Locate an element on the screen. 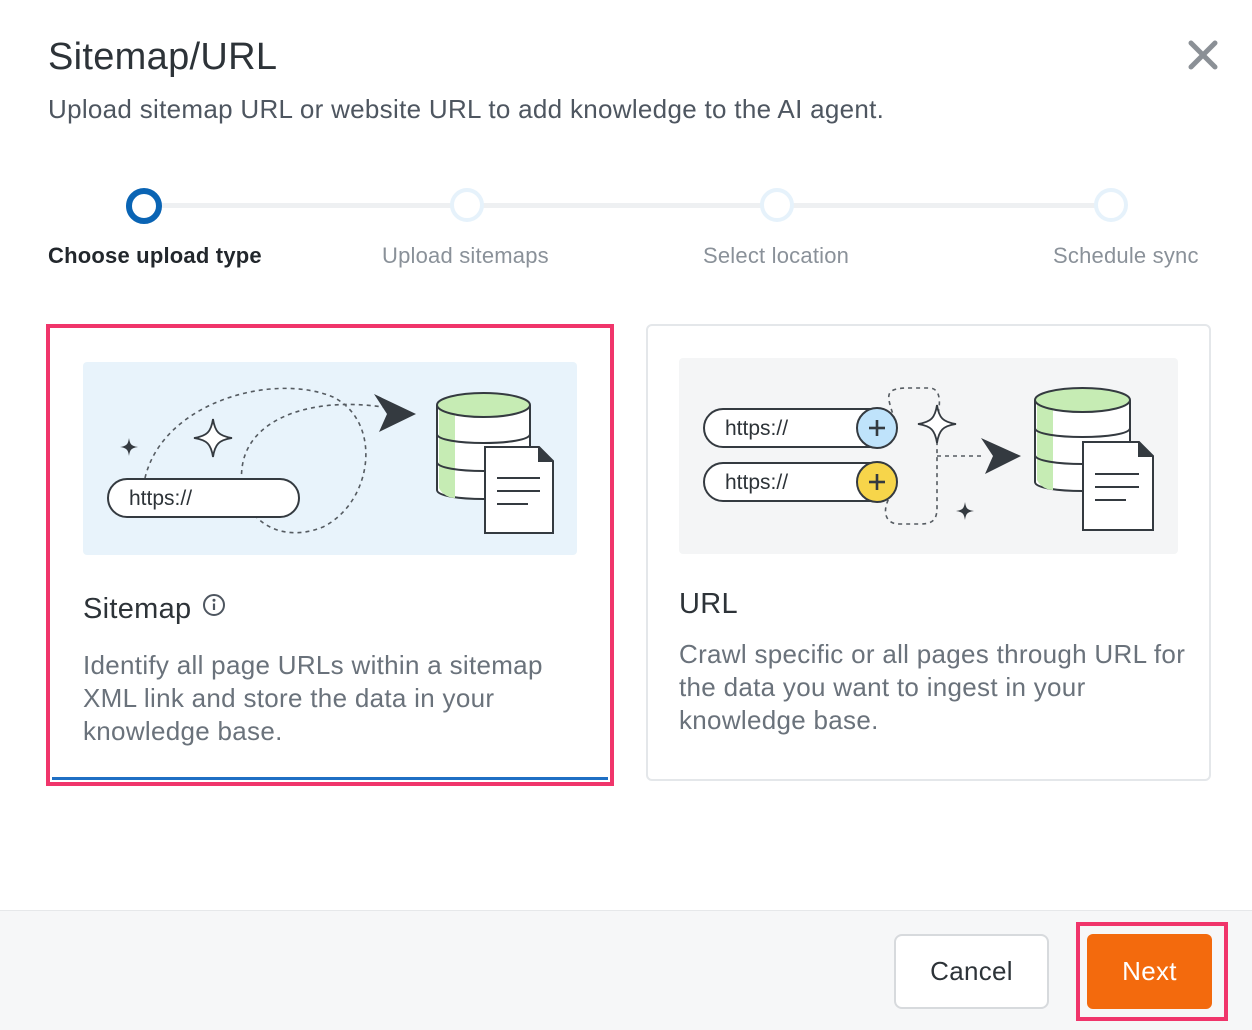 This screenshot has height=1030, width=1252. step-indicator-choose-upload-type is located at coordinates (144, 206).